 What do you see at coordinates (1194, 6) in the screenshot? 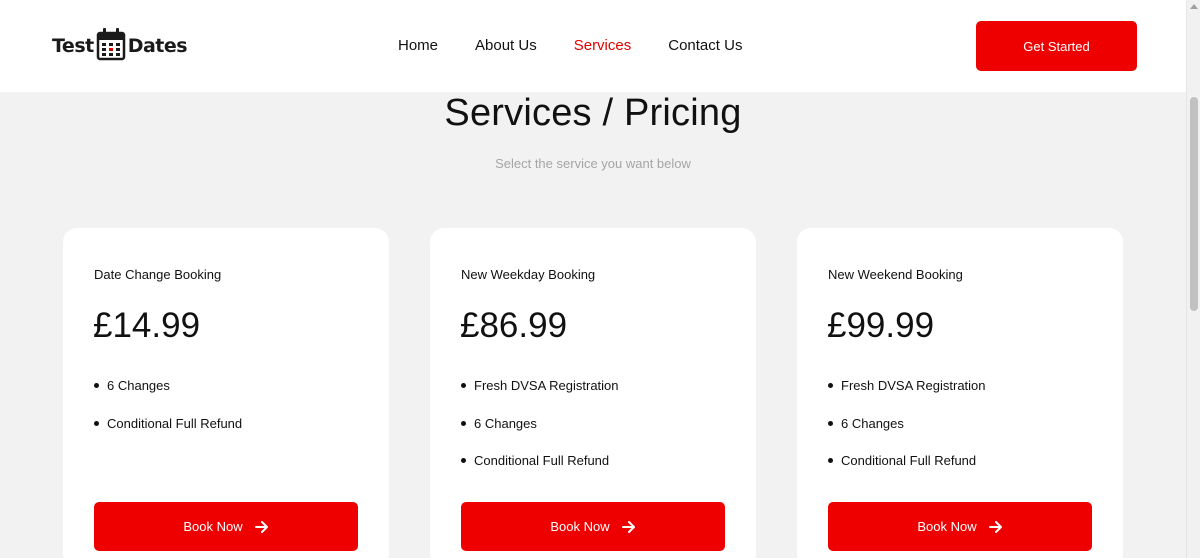
I see `scroll-up-icon` at bounding box center [1194, 6].